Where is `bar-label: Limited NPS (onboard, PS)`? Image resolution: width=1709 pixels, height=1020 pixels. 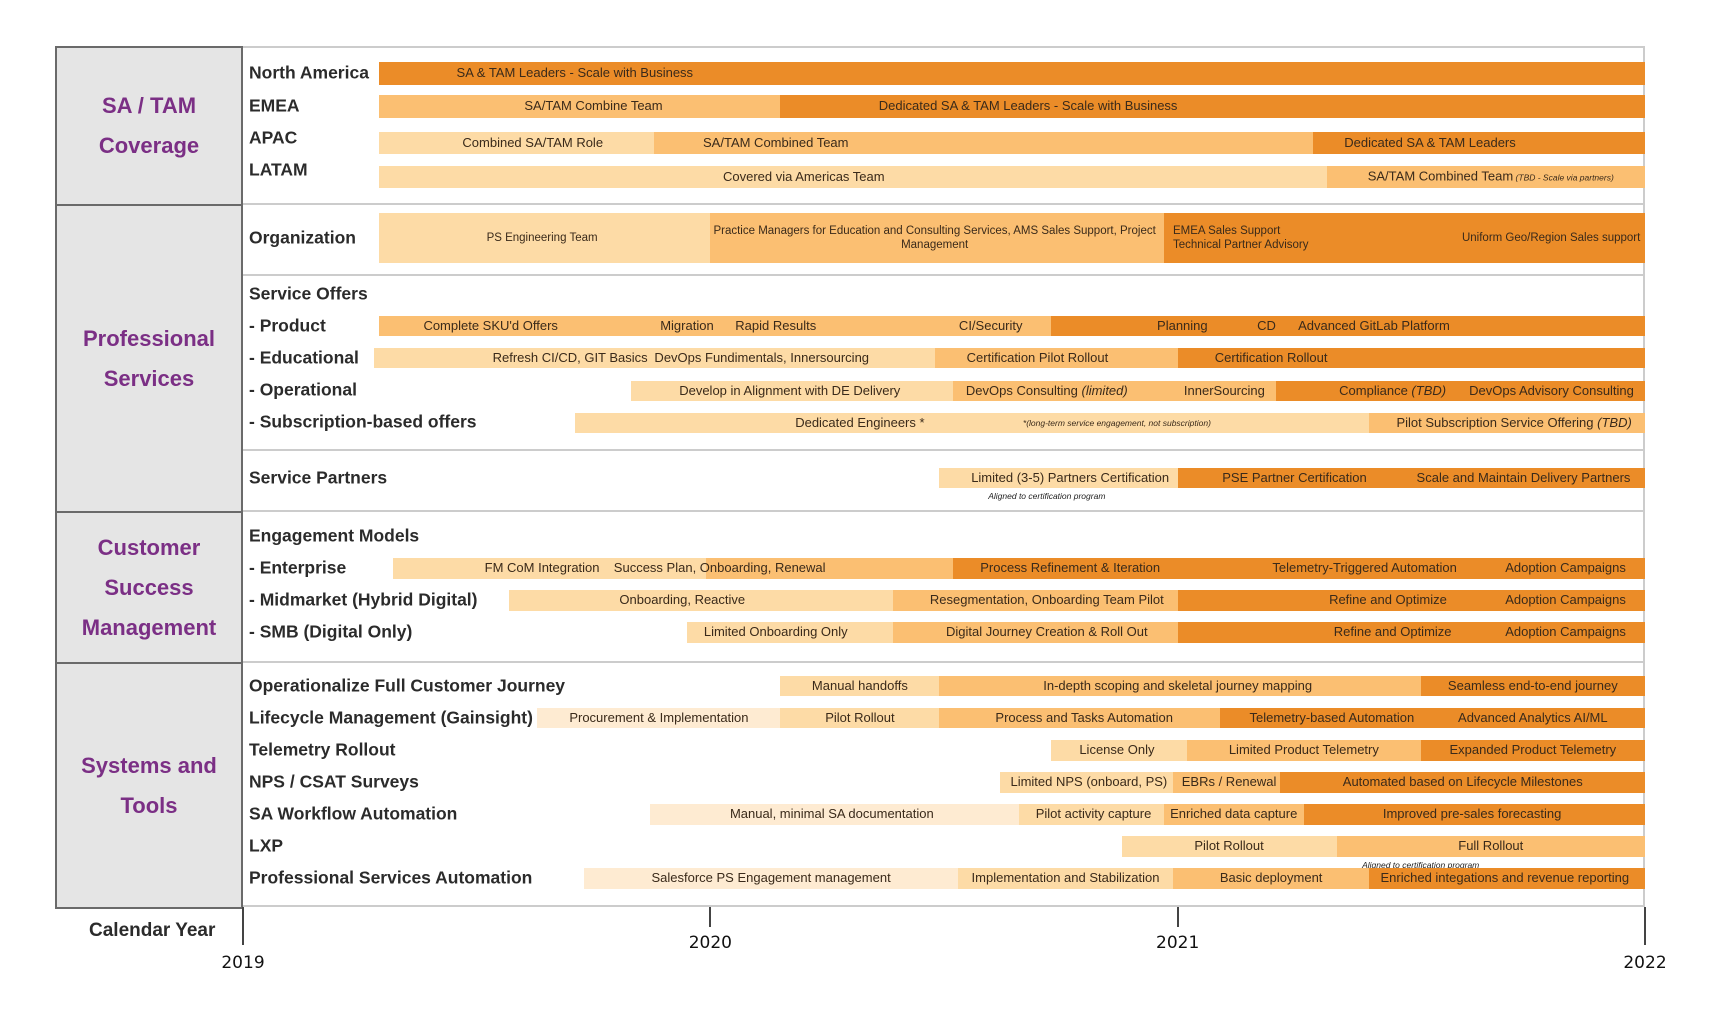
bar-label: Limited NPS (onboard, PS) is located at coordinates (1089, 781).